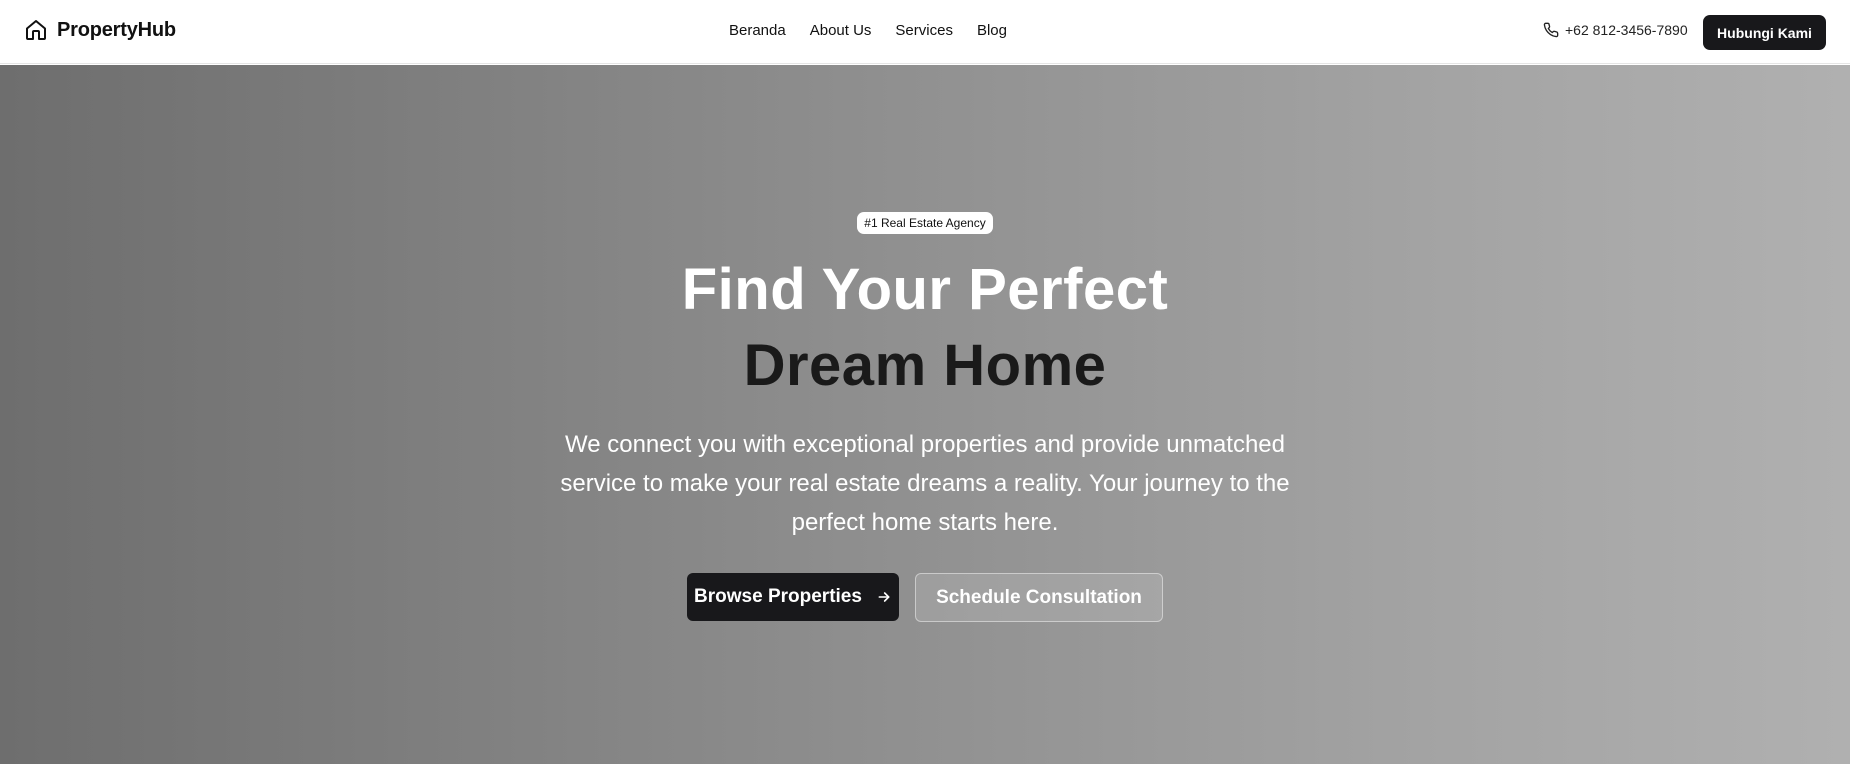 This screenshot has height=764, width=1850. Describe the element at coordinates (1764, 32) in the screenshot. I see `contact-button: Hubungi Kami` at that location.